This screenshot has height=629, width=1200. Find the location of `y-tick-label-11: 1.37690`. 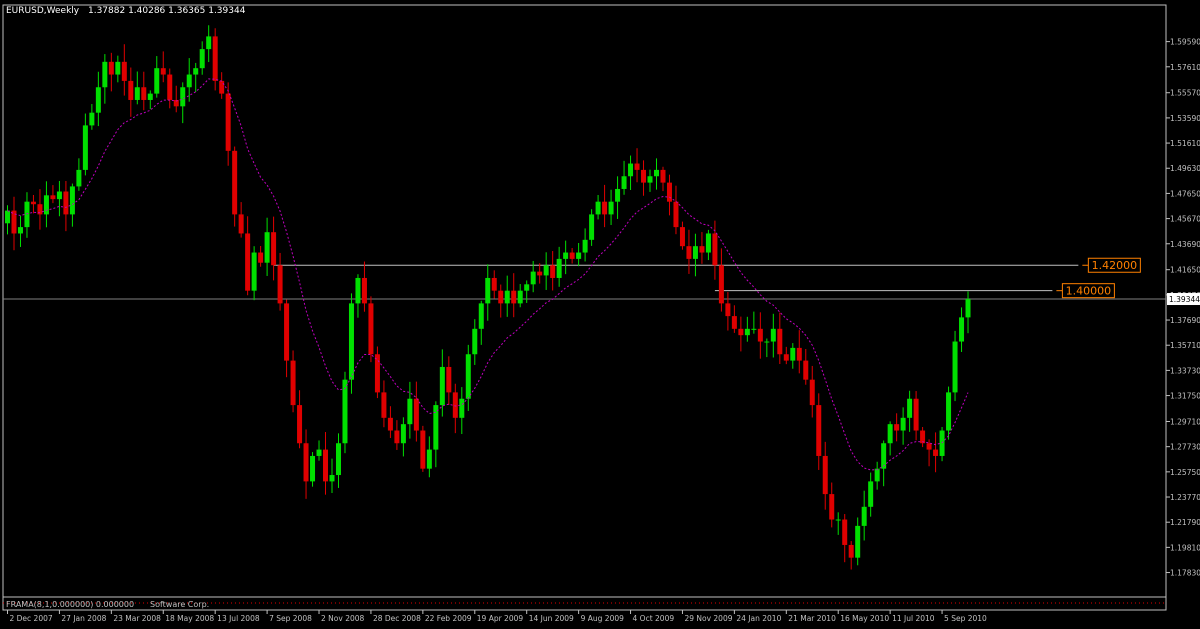

y-tick-label-11: 1.37690 is located at coordinates (1185, 320).